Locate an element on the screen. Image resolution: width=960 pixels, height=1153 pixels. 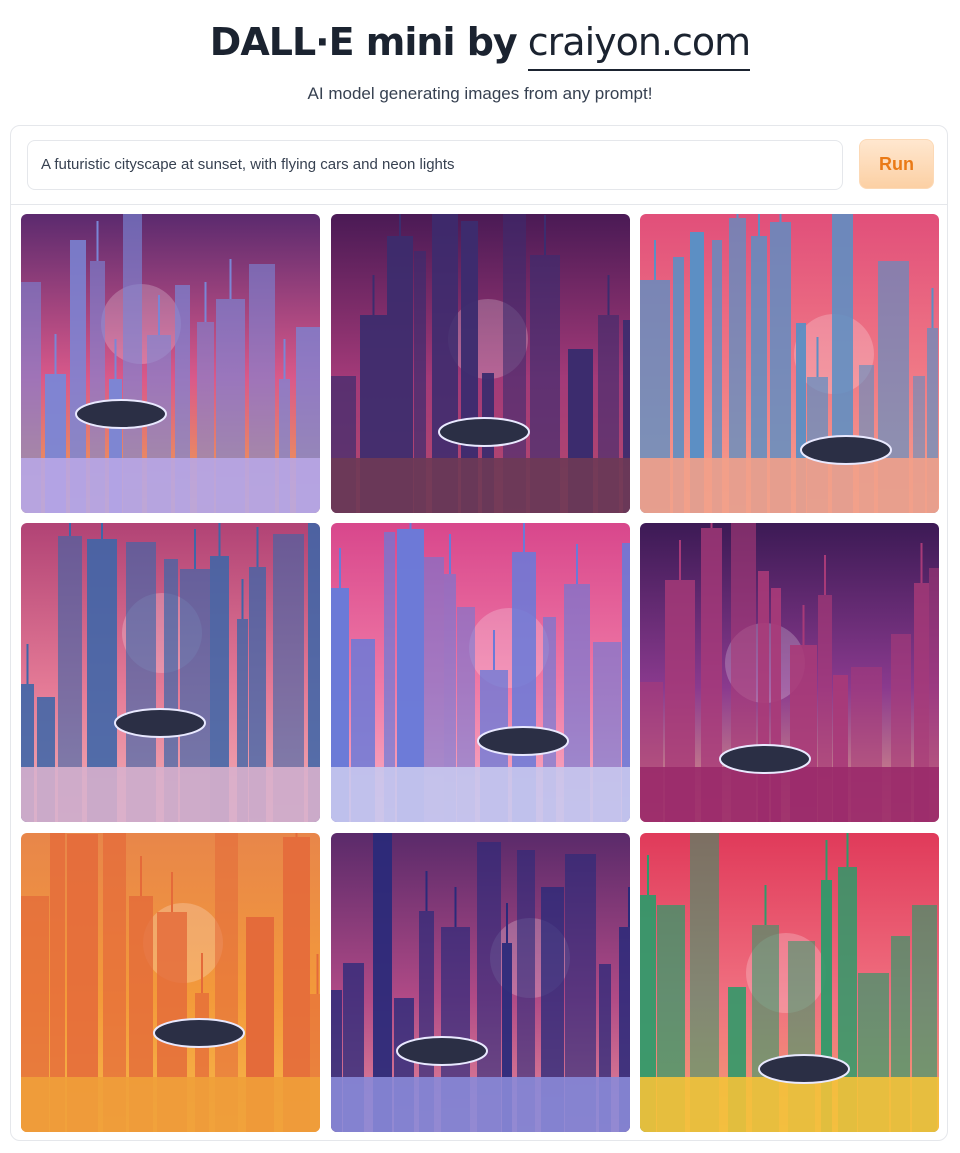
title-brand: DALL·E mini by is located at coordinates (363, 42).